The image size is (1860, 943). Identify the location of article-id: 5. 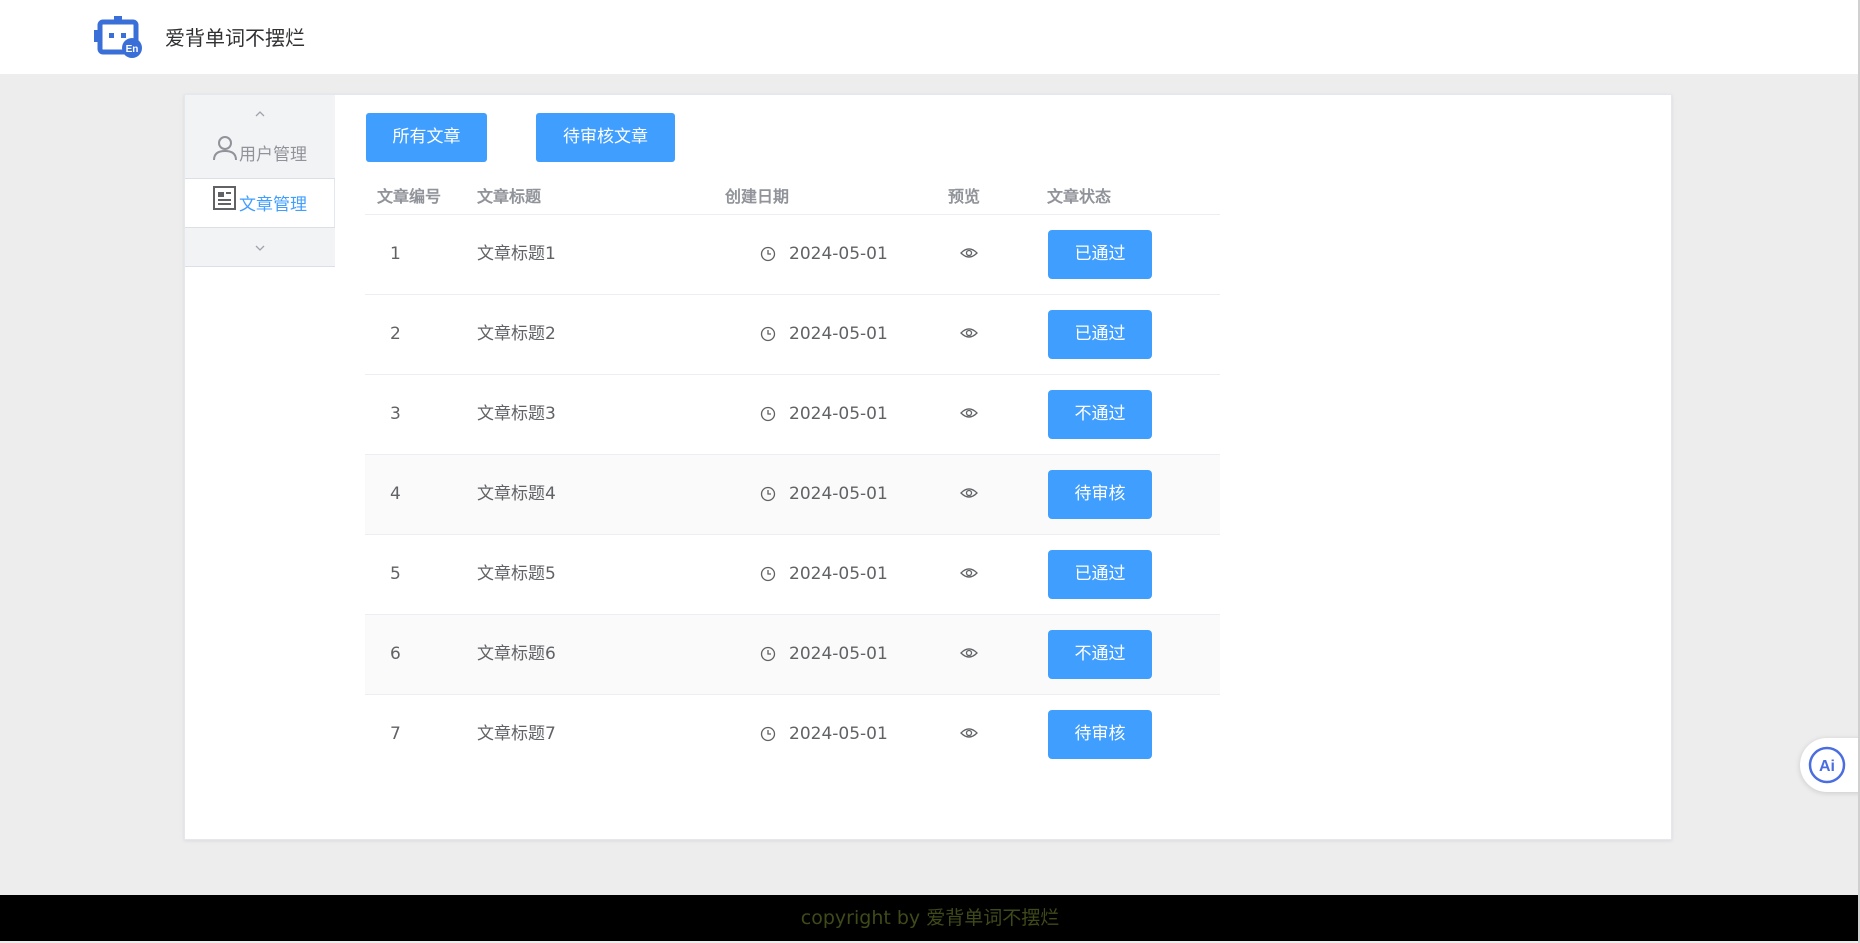
(395, 574).